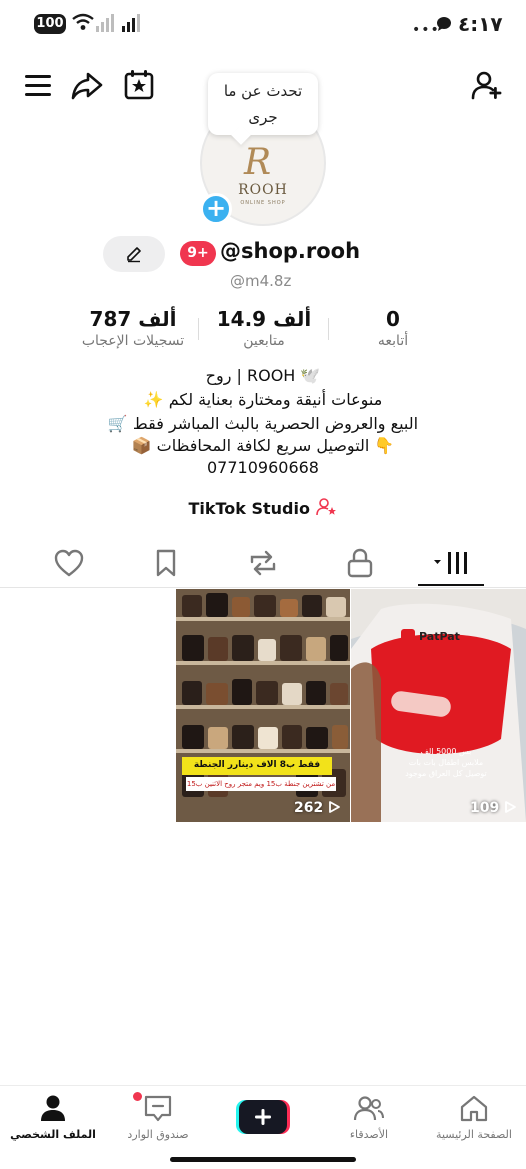 This screenshot has width=526, height=1169. I want to click on nav-friends: الأصدقاء, so click(369, 1117).